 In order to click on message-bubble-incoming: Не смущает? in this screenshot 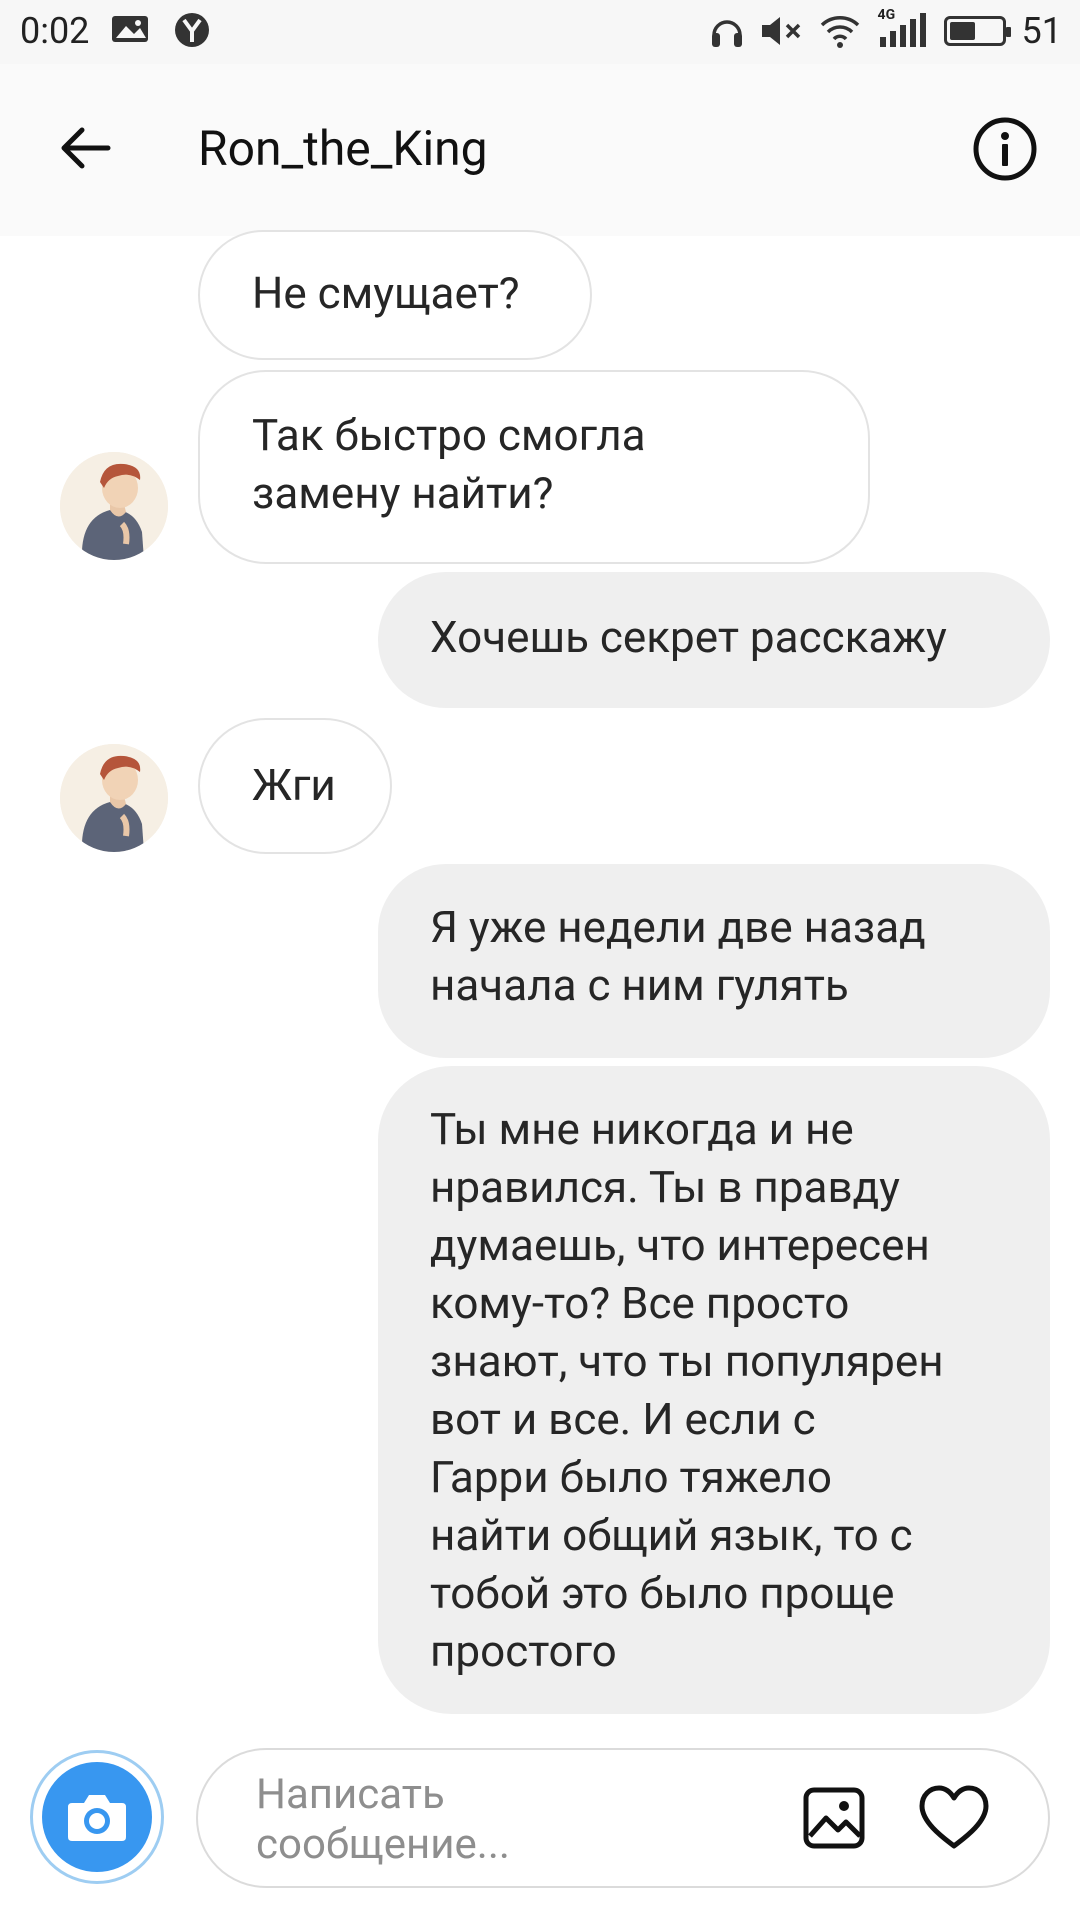, I will do `click(395, 295)`.